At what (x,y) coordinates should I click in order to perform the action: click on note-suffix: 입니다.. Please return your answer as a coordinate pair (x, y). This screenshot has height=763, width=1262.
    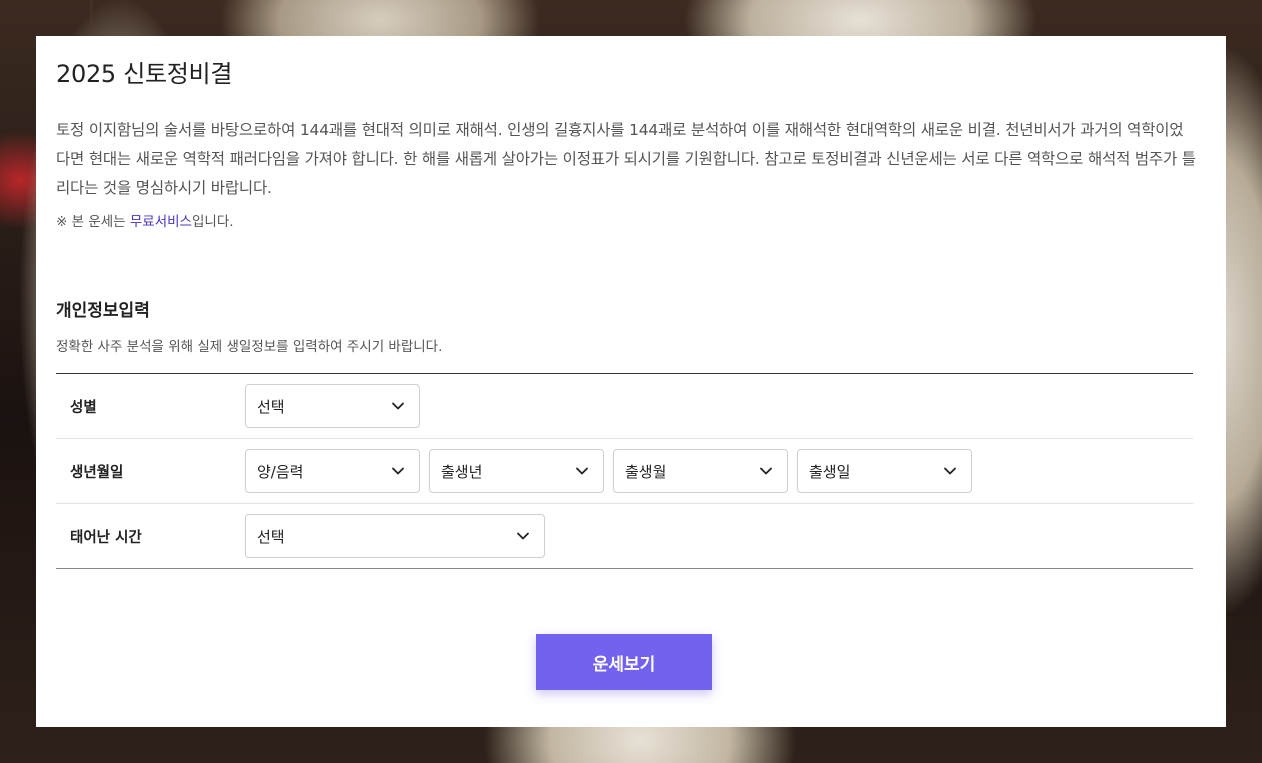
    Looking at the image, I should click on (212, 222).